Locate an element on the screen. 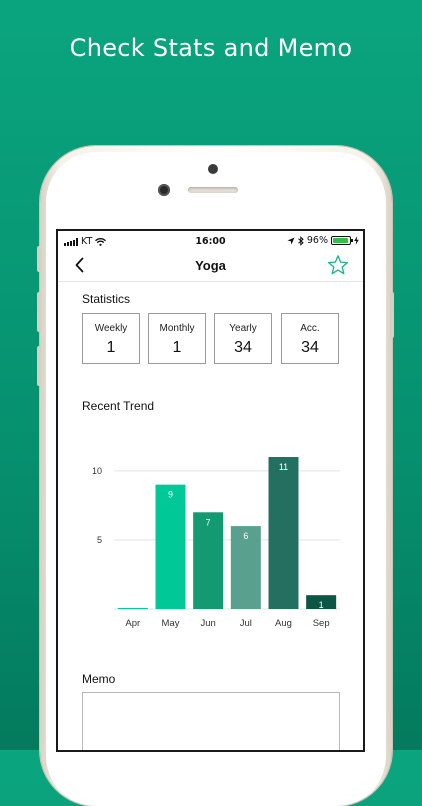 This screenshot has width=422, height=806. front-camera is located at coordinates (164, 190).